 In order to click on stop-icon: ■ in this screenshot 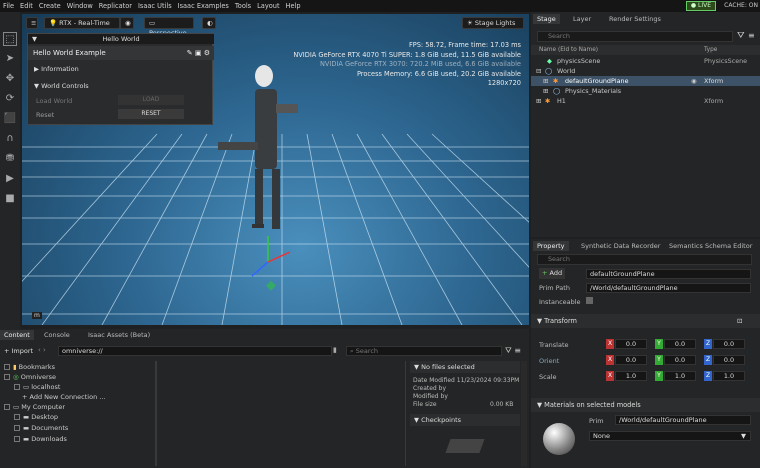, I will do `click(10, 199)`.